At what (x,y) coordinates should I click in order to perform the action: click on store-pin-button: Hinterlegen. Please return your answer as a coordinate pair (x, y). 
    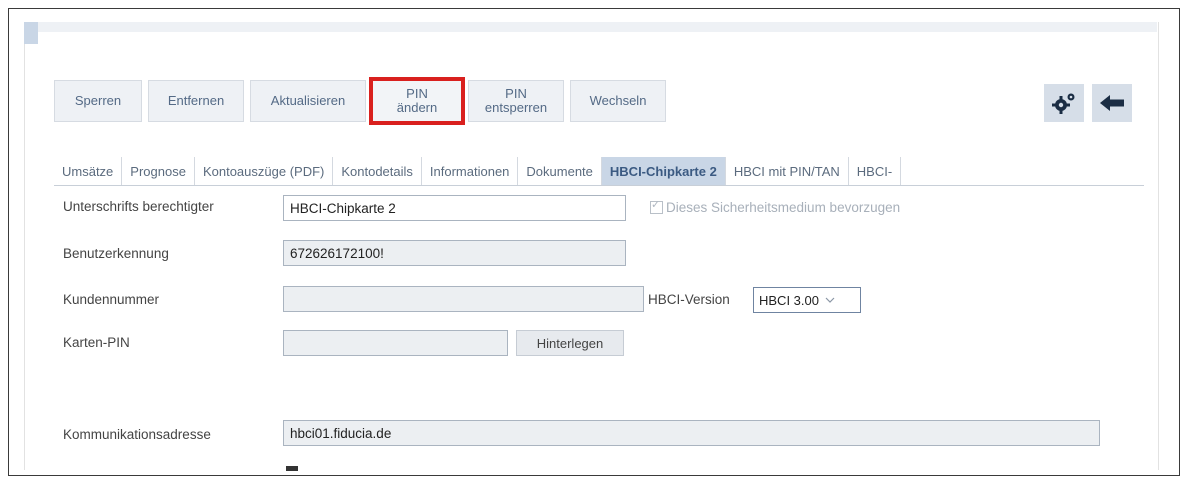
    Looking at the image, I should click on (570, 343).